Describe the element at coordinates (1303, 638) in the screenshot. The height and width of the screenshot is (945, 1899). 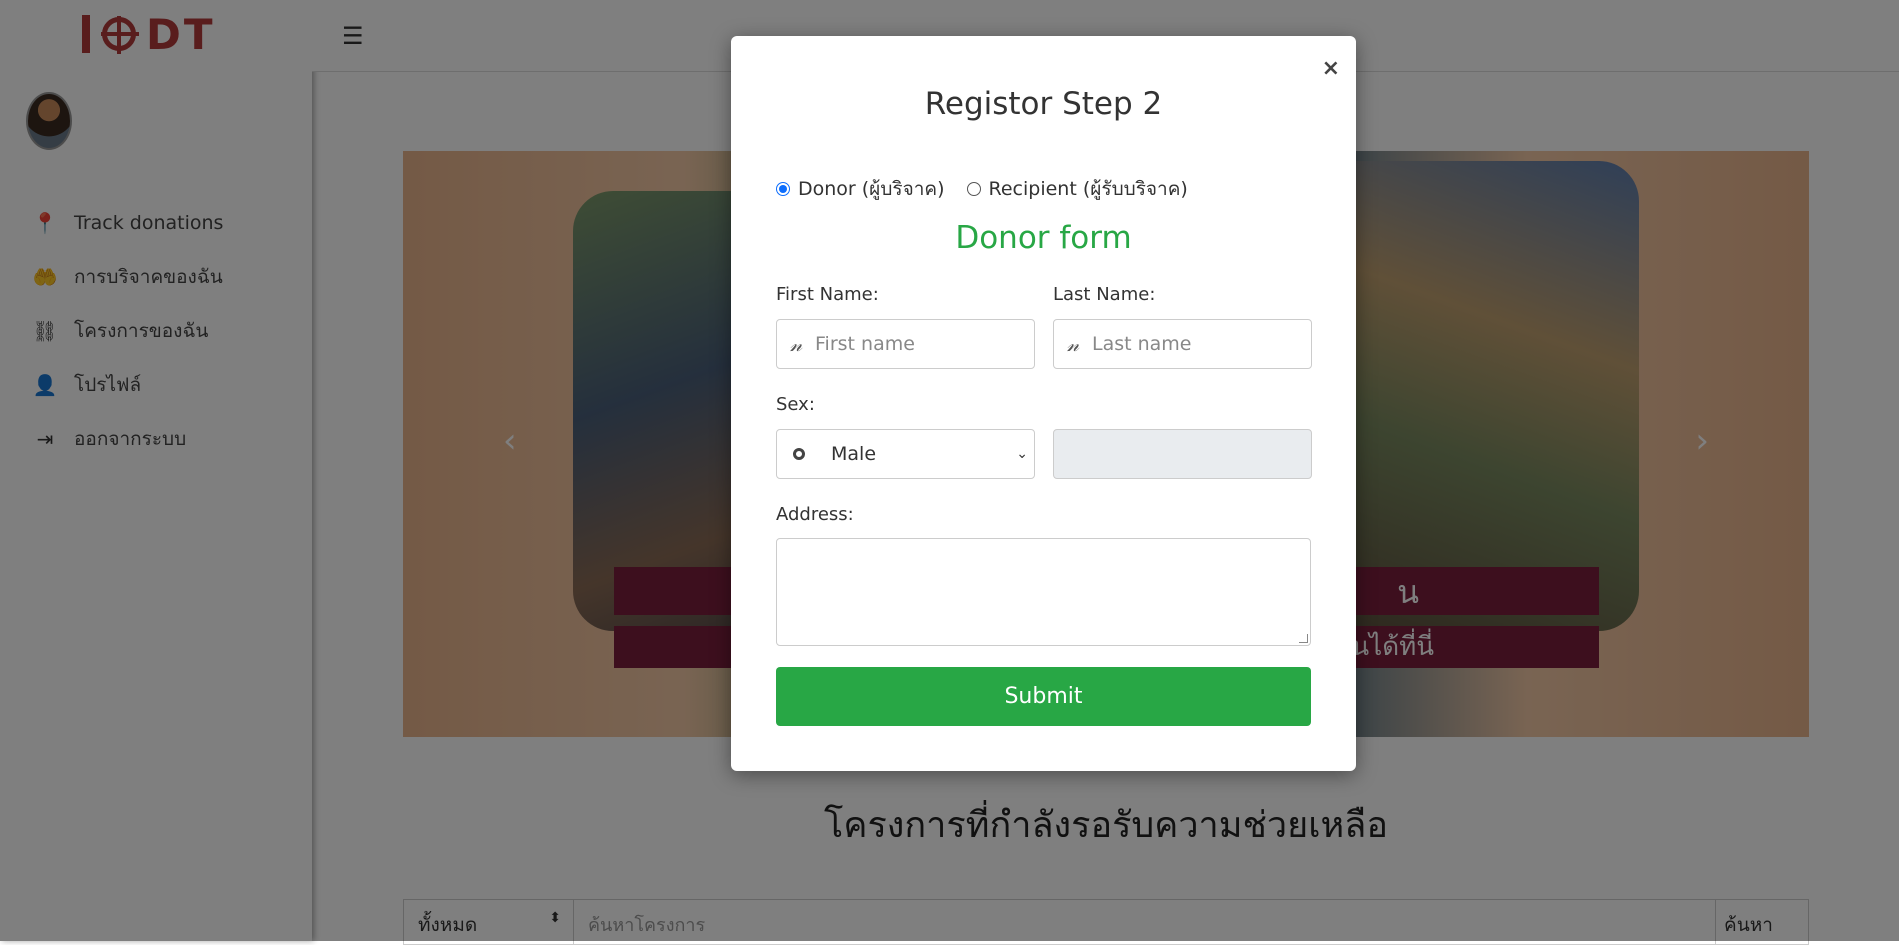
I see `resize-grip-icon` at that location.